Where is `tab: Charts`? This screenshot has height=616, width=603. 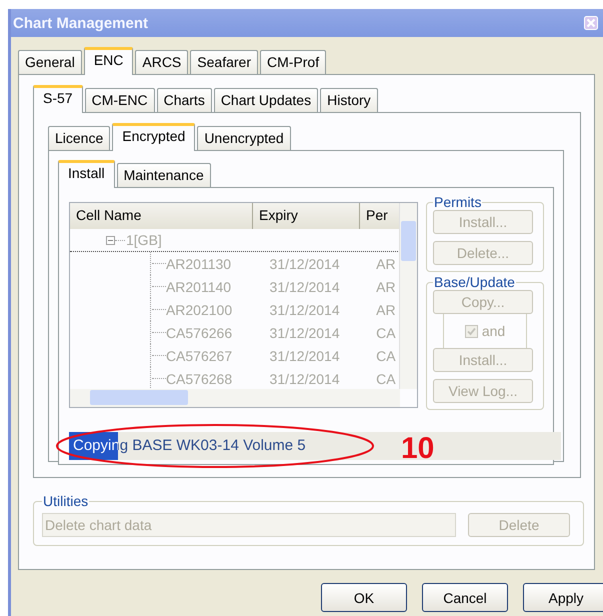
tab: Charts is located at coordinates (184, 100).